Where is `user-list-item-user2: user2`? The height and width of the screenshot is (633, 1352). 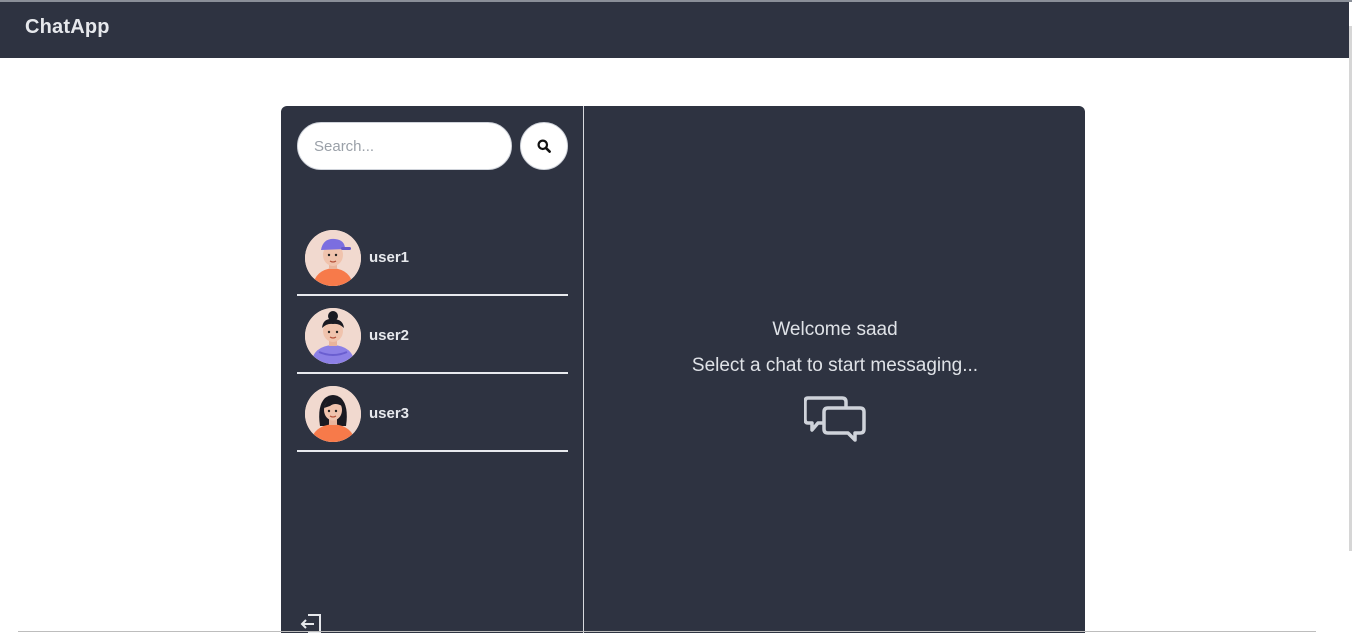 user-list-item-user2: user2 is located at coordinates (432, 335).